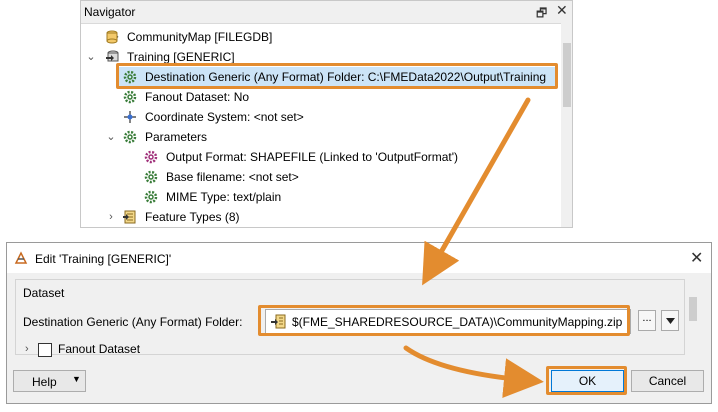  Describe the element at coordinates (476, 191) in the screenshot. I see `arrow-to-field` at that location.